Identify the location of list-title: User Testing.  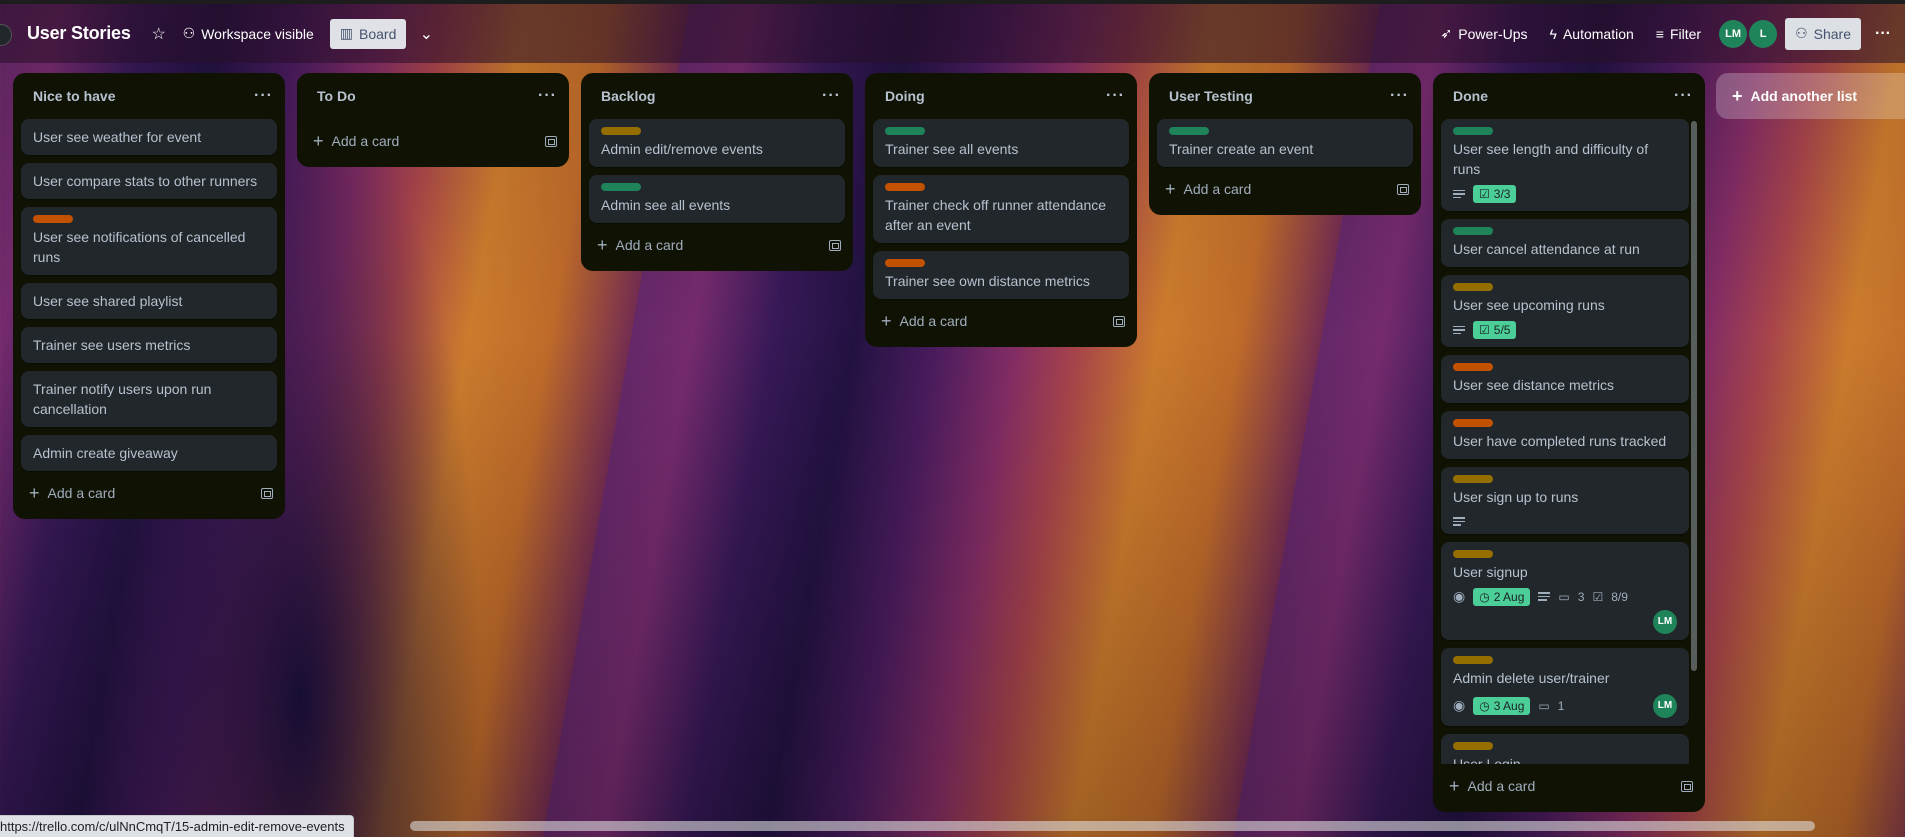
(1211, 96).